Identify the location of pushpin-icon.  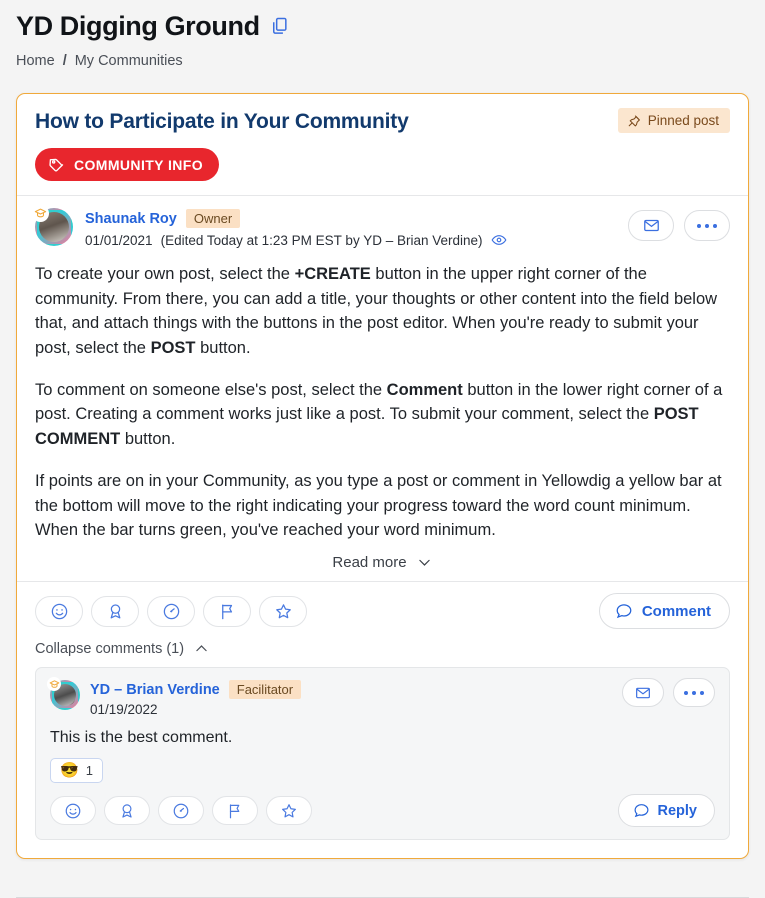
(634, 121).